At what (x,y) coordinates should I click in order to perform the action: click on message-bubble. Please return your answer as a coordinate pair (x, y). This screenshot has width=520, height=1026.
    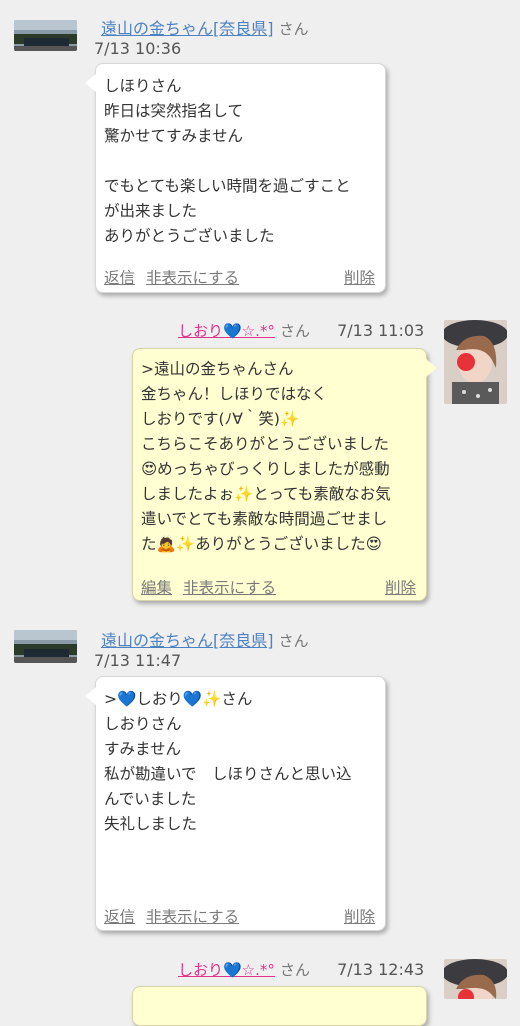
    Looking at the image, I should click on (279, 1006).